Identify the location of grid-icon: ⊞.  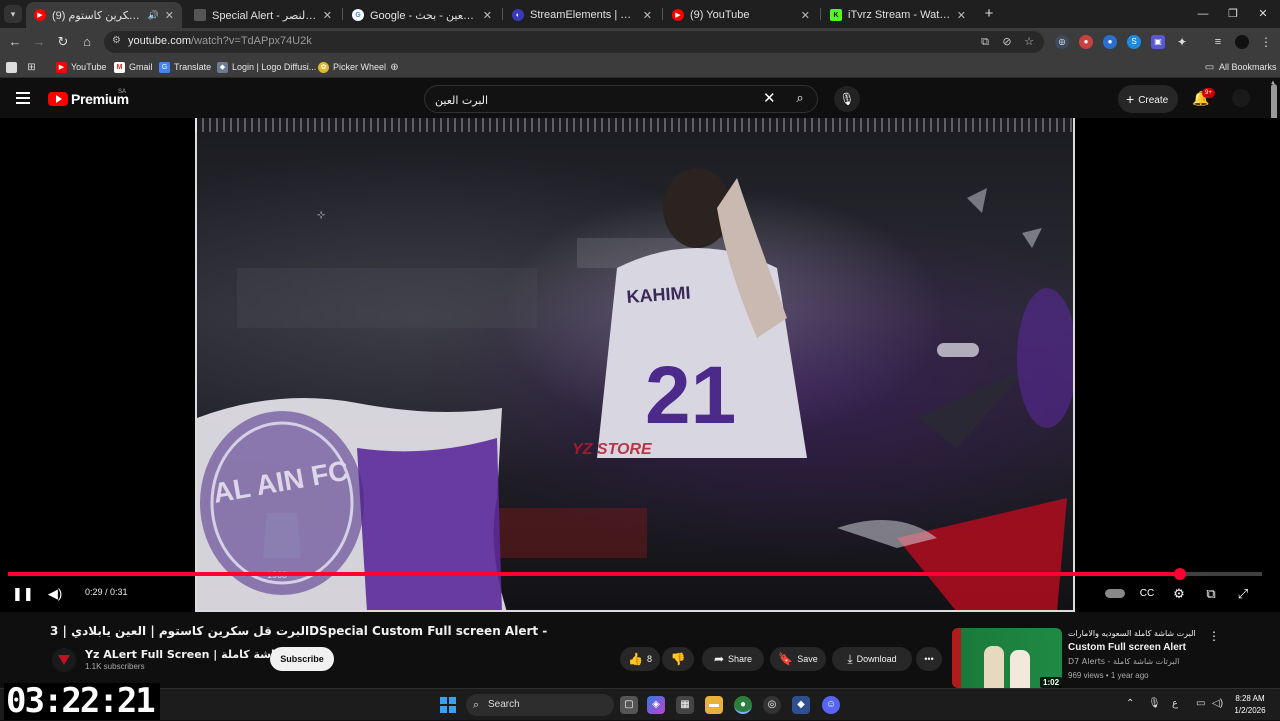
(31, 67).